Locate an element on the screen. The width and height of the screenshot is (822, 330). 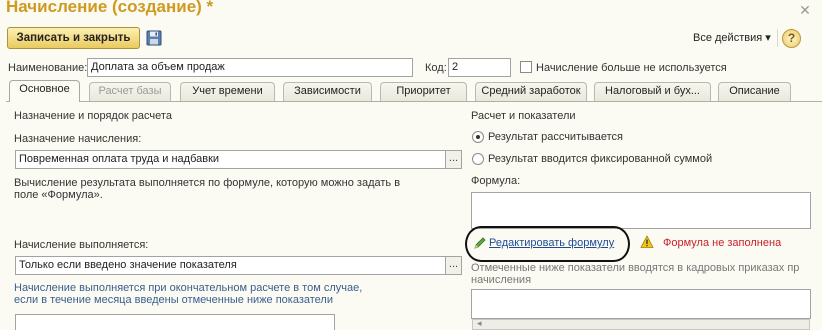
indicators-list-left is located at coordinates (175, 322).